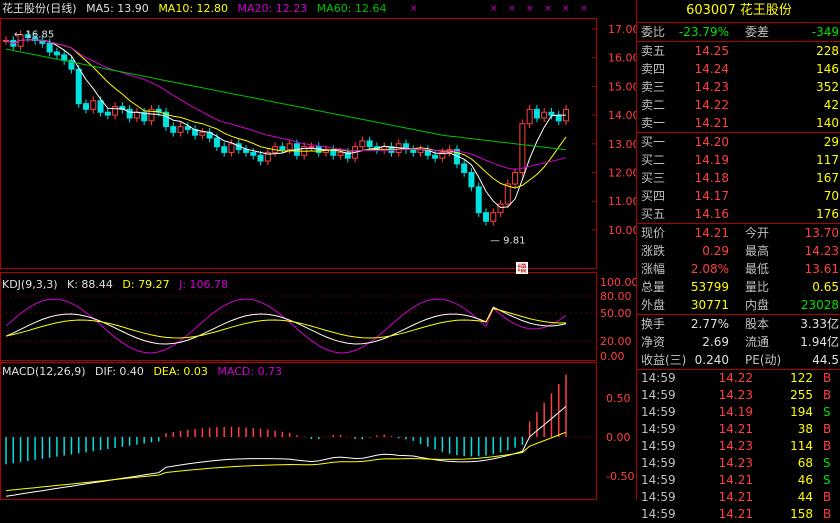  I want to click on asks-row: 卖二 14.22 42, so click(738, 105).